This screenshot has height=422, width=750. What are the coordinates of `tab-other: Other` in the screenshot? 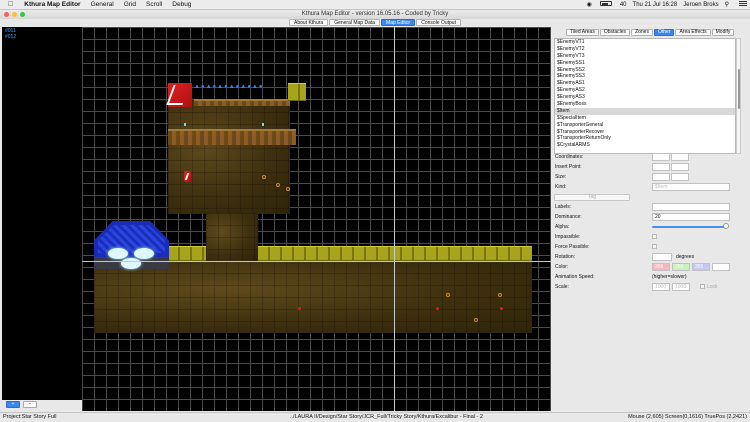 It's located at (664, 32).